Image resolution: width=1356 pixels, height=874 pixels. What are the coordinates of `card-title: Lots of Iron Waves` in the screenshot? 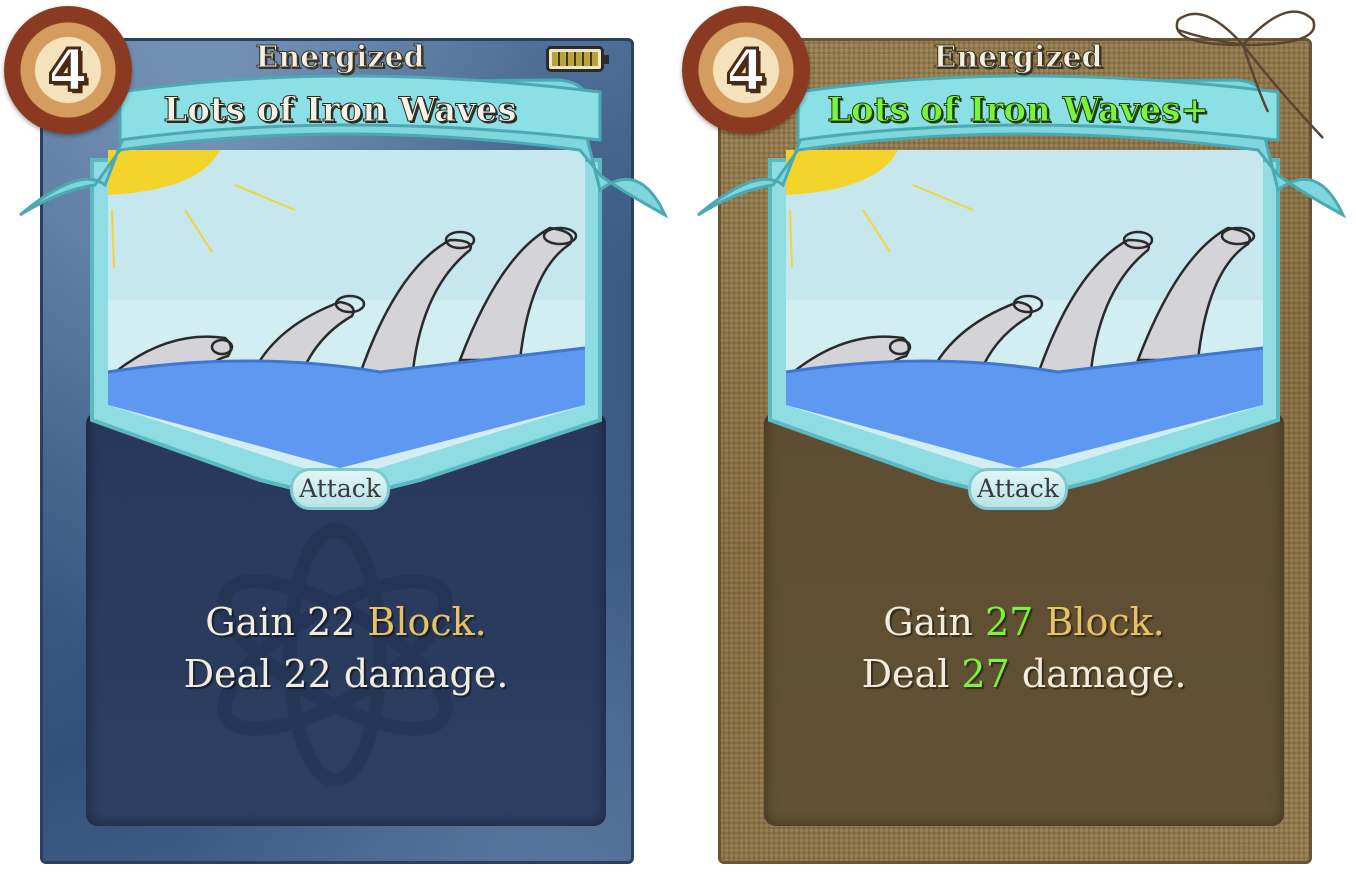 It's located at (340, 110).